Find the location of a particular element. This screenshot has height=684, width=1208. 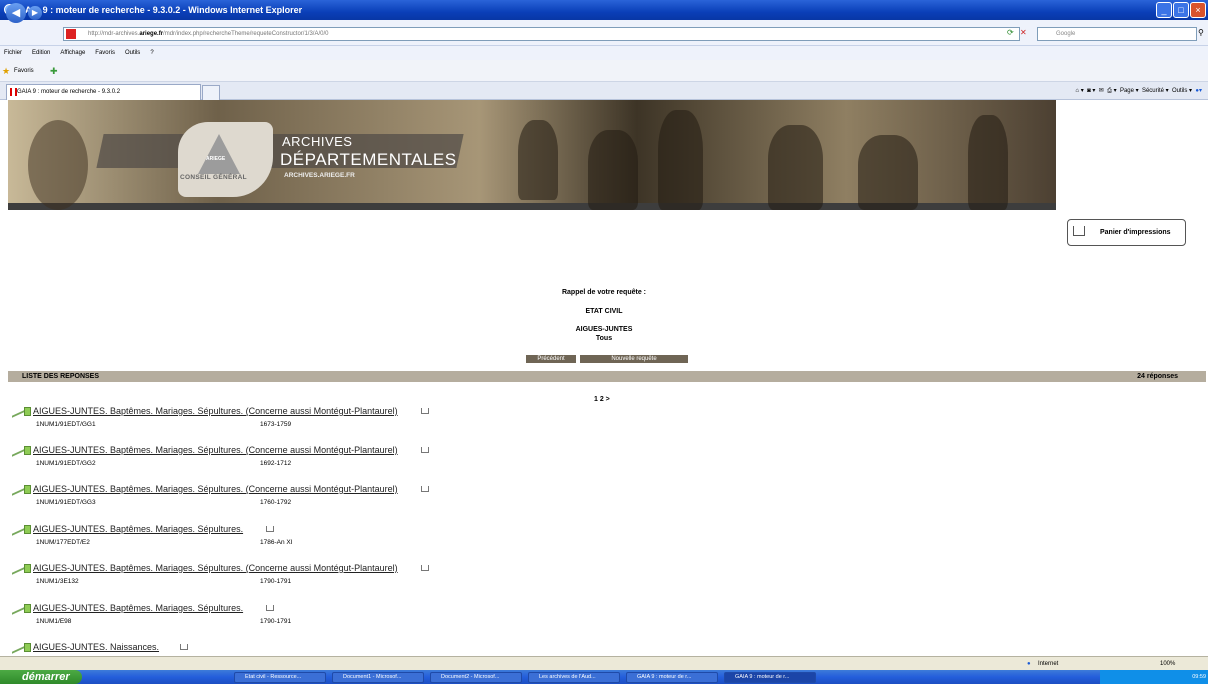

tab-title: GAIA 9 : moteur de recherche - 9.3.0.2 is located at coordinates (69, 92).